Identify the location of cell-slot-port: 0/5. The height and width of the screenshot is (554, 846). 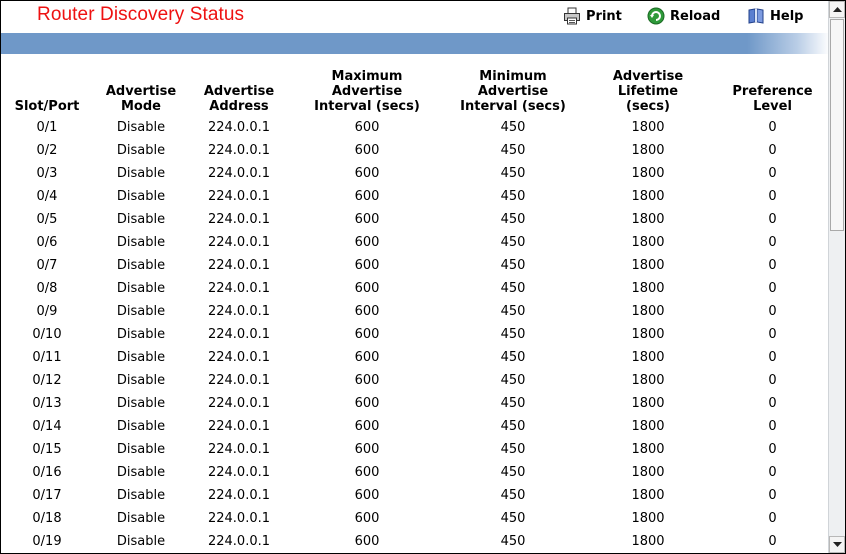
(47, 219).